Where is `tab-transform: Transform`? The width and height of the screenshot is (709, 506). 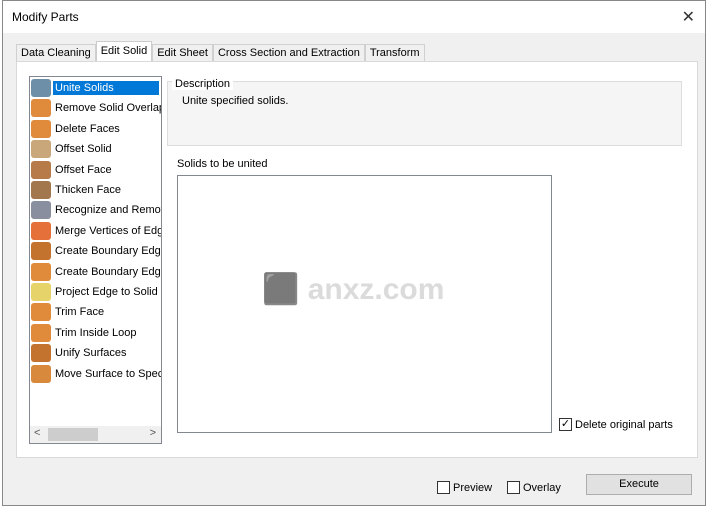
tab-transform: Transform is located at coordinates (394, 53).